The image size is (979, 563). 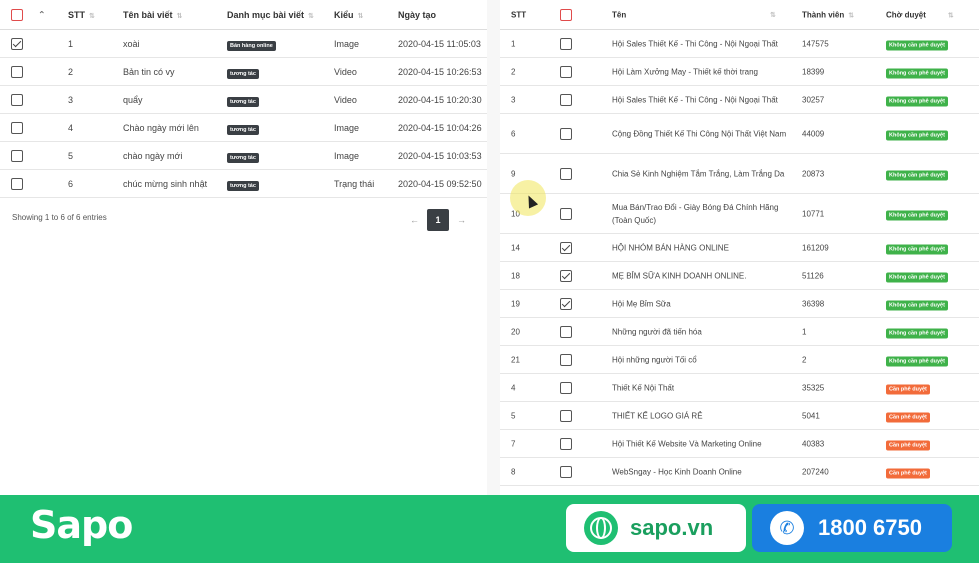 What do you see at coordinates (515, 247) in the screenshot?
I see `row-stt: 14` at bounding box center [515, 247].